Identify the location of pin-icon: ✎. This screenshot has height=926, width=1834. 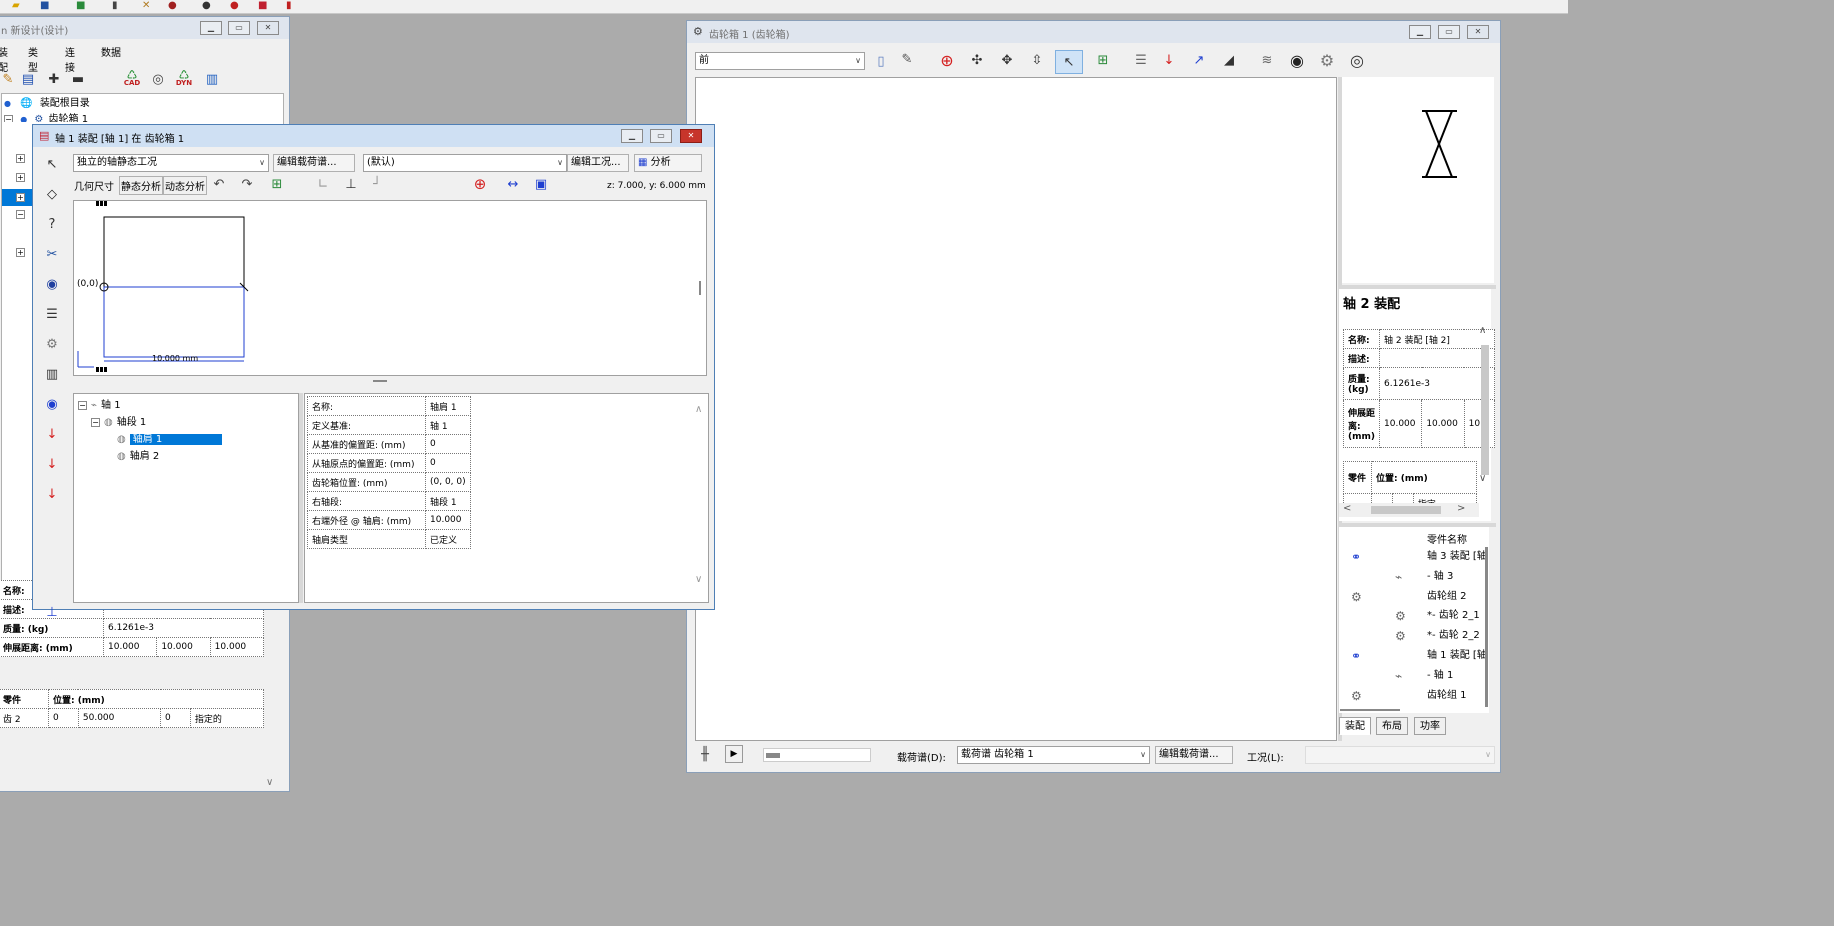
(907, 59).